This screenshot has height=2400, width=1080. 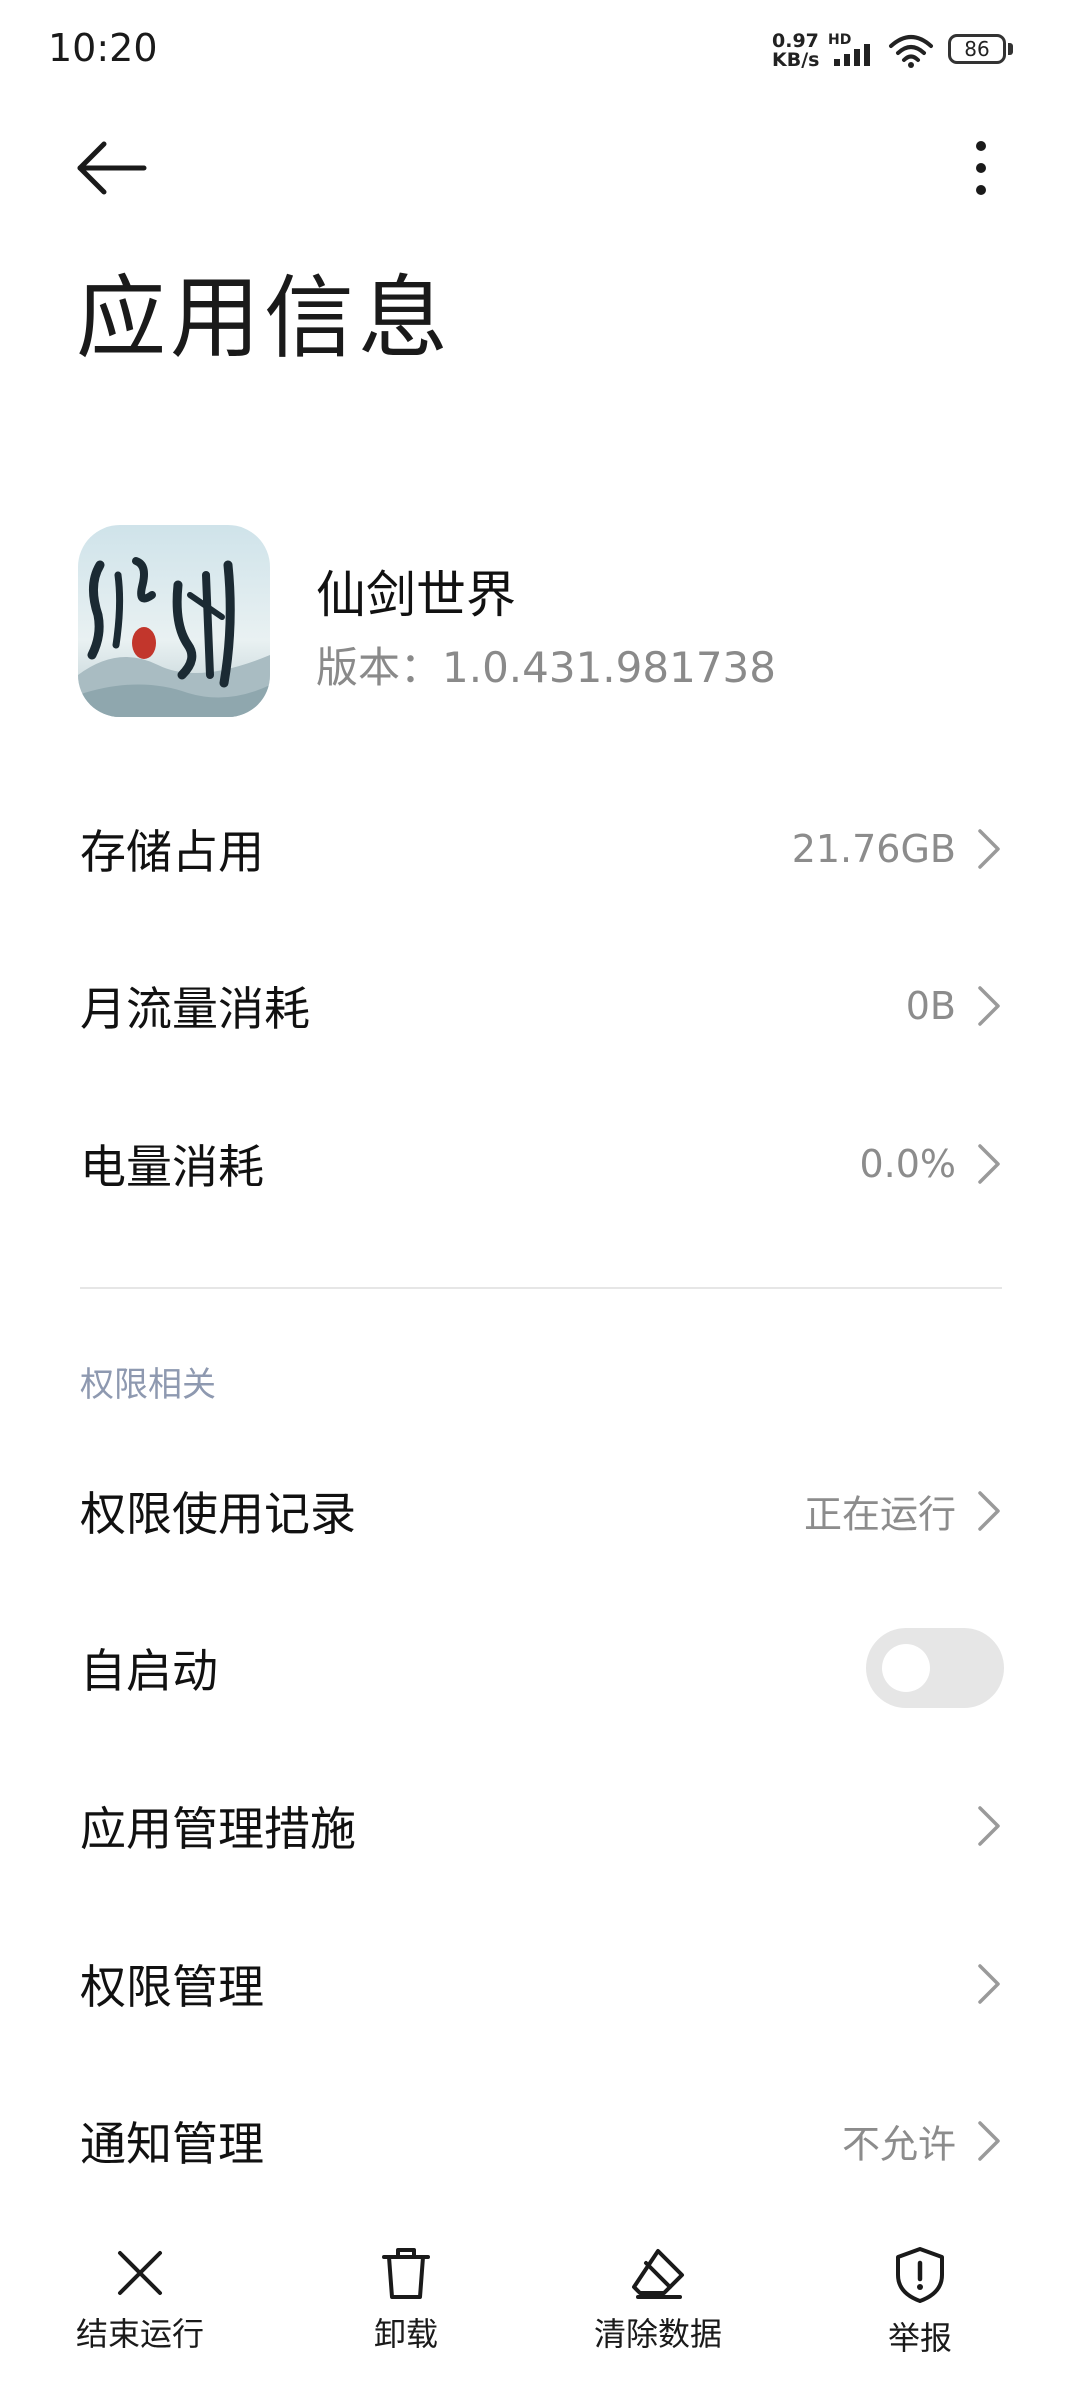 I want to click on eraser-icon, so click(x=658, y=2274).